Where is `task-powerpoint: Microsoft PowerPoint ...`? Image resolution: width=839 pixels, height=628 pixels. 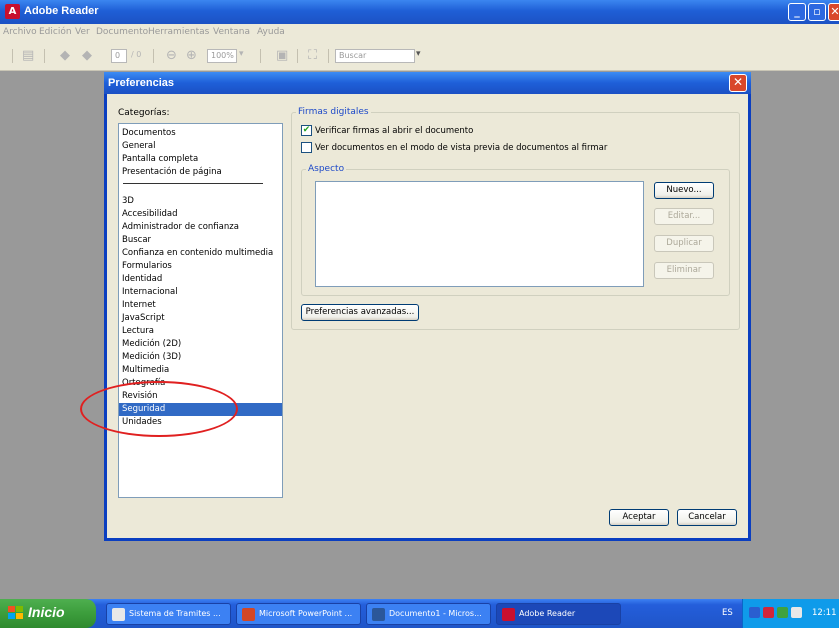
task-powerpoint: Microsoft PowerPoint ... is located at coordinates (298, 614).